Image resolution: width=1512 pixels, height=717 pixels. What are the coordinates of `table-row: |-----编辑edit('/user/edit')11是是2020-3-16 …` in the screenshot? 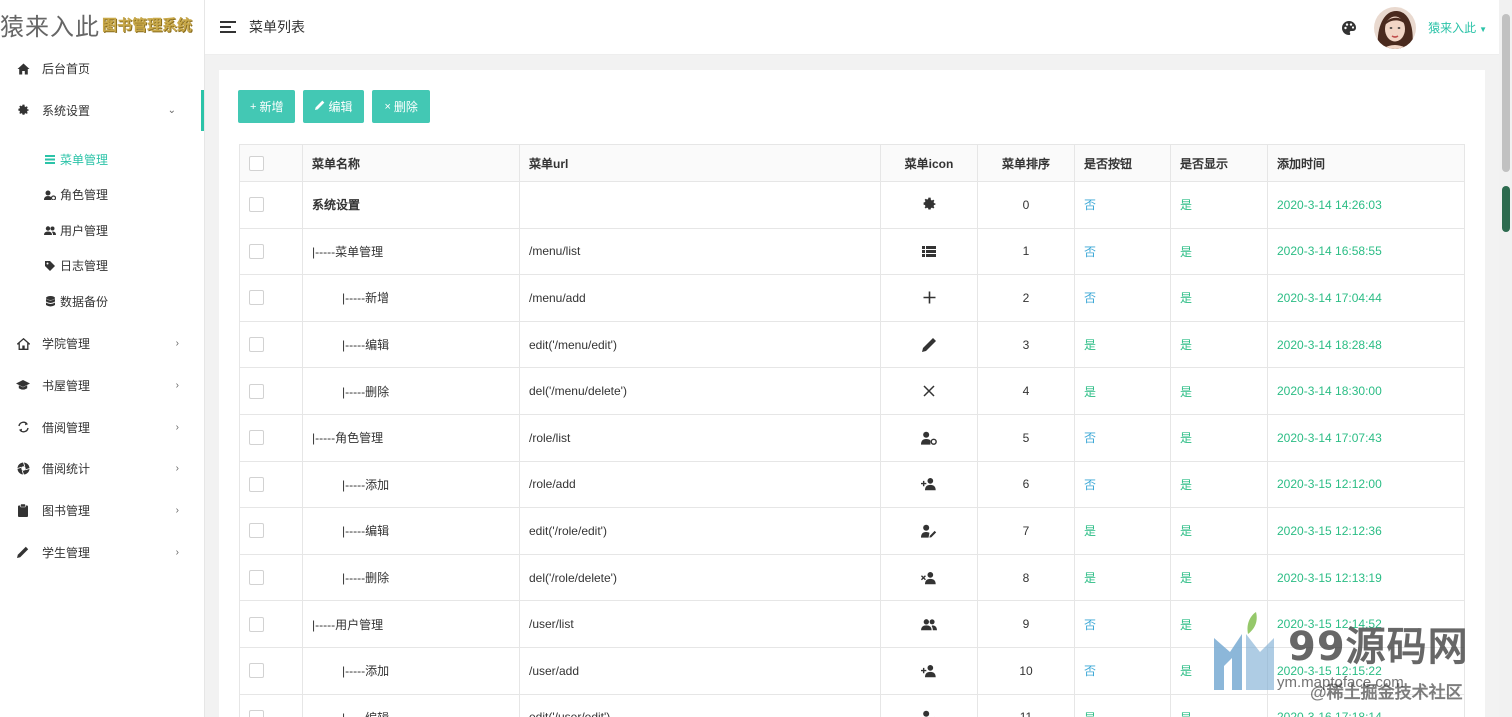 It's located at (852, 705).